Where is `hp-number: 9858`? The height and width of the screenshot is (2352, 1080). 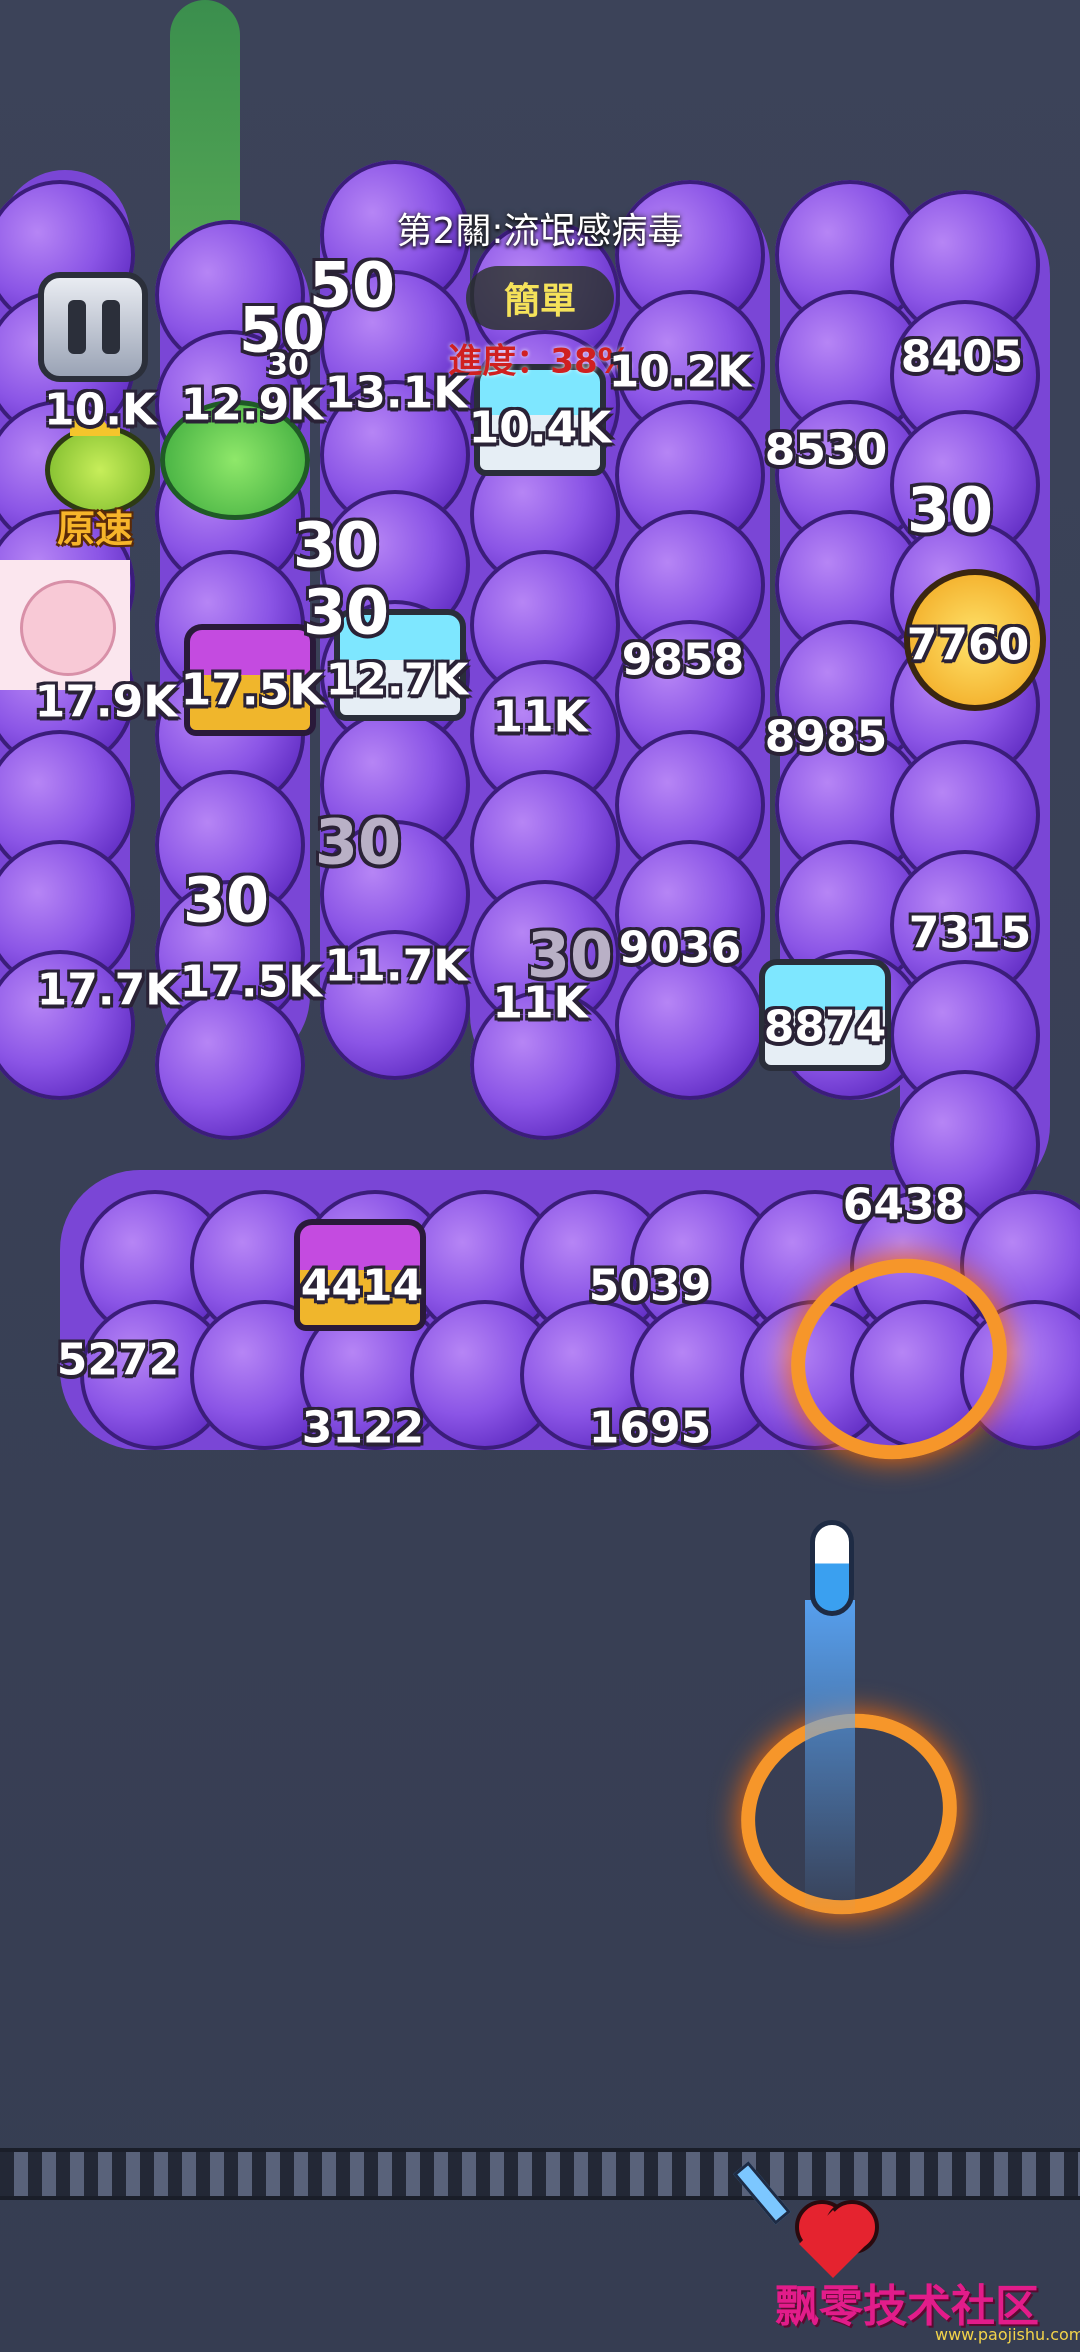 hp-number: 9858 is located at coordinates (683, 660).